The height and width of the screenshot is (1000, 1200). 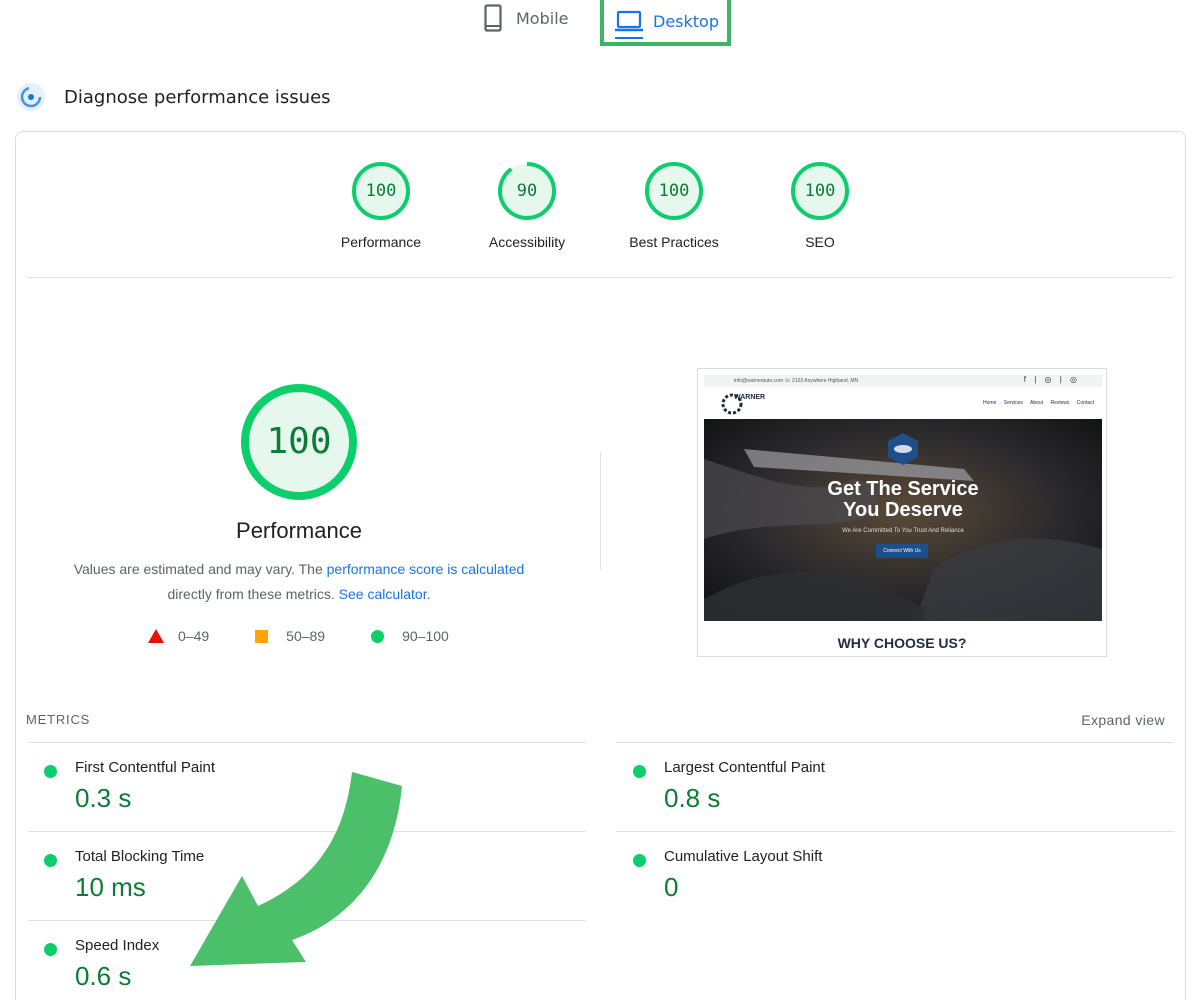 I want to click on desc-text: Values are estimated and may vary. The, so click(x=200, y=569).